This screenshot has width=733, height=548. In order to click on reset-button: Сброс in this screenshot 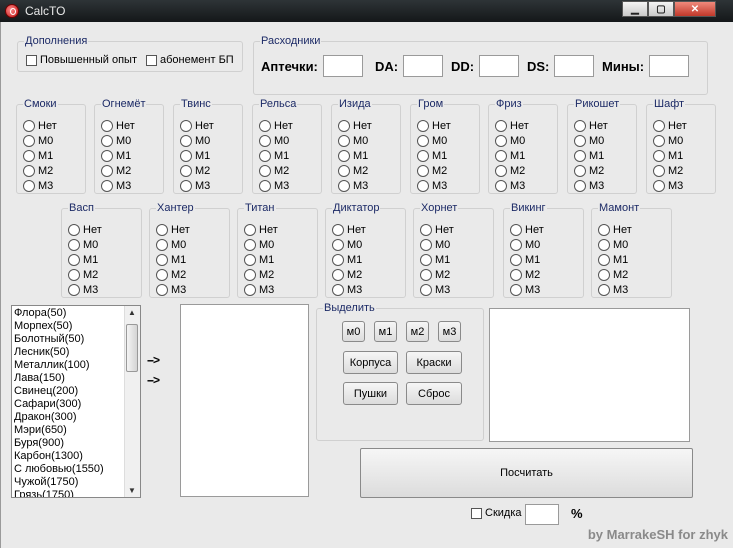, I will do `click(434, 393)`.